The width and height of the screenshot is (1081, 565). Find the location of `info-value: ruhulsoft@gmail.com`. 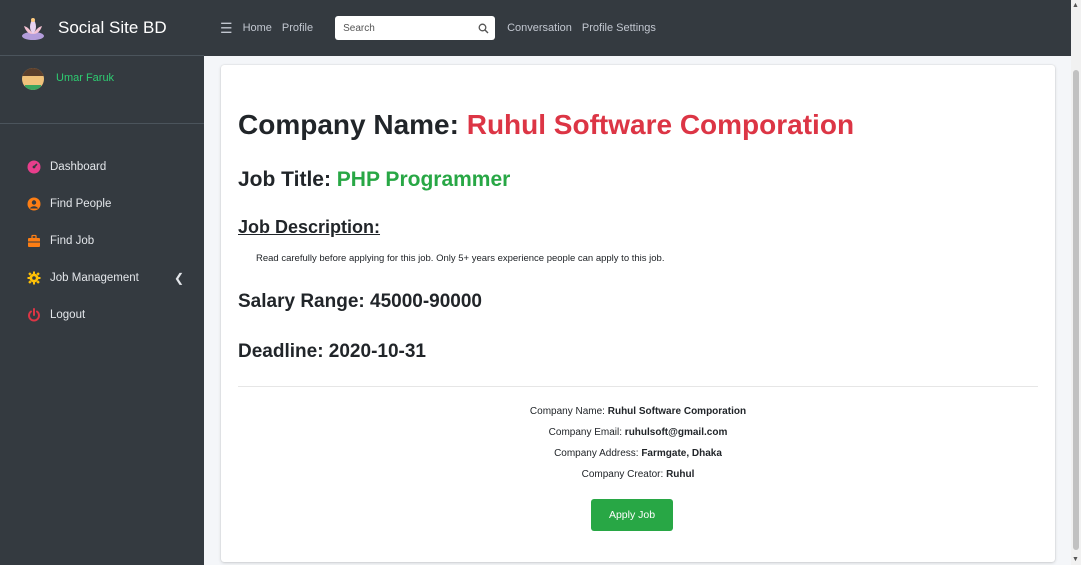

info-value: ruhulsoft@gmail.com is located at coordinates (676, 432).